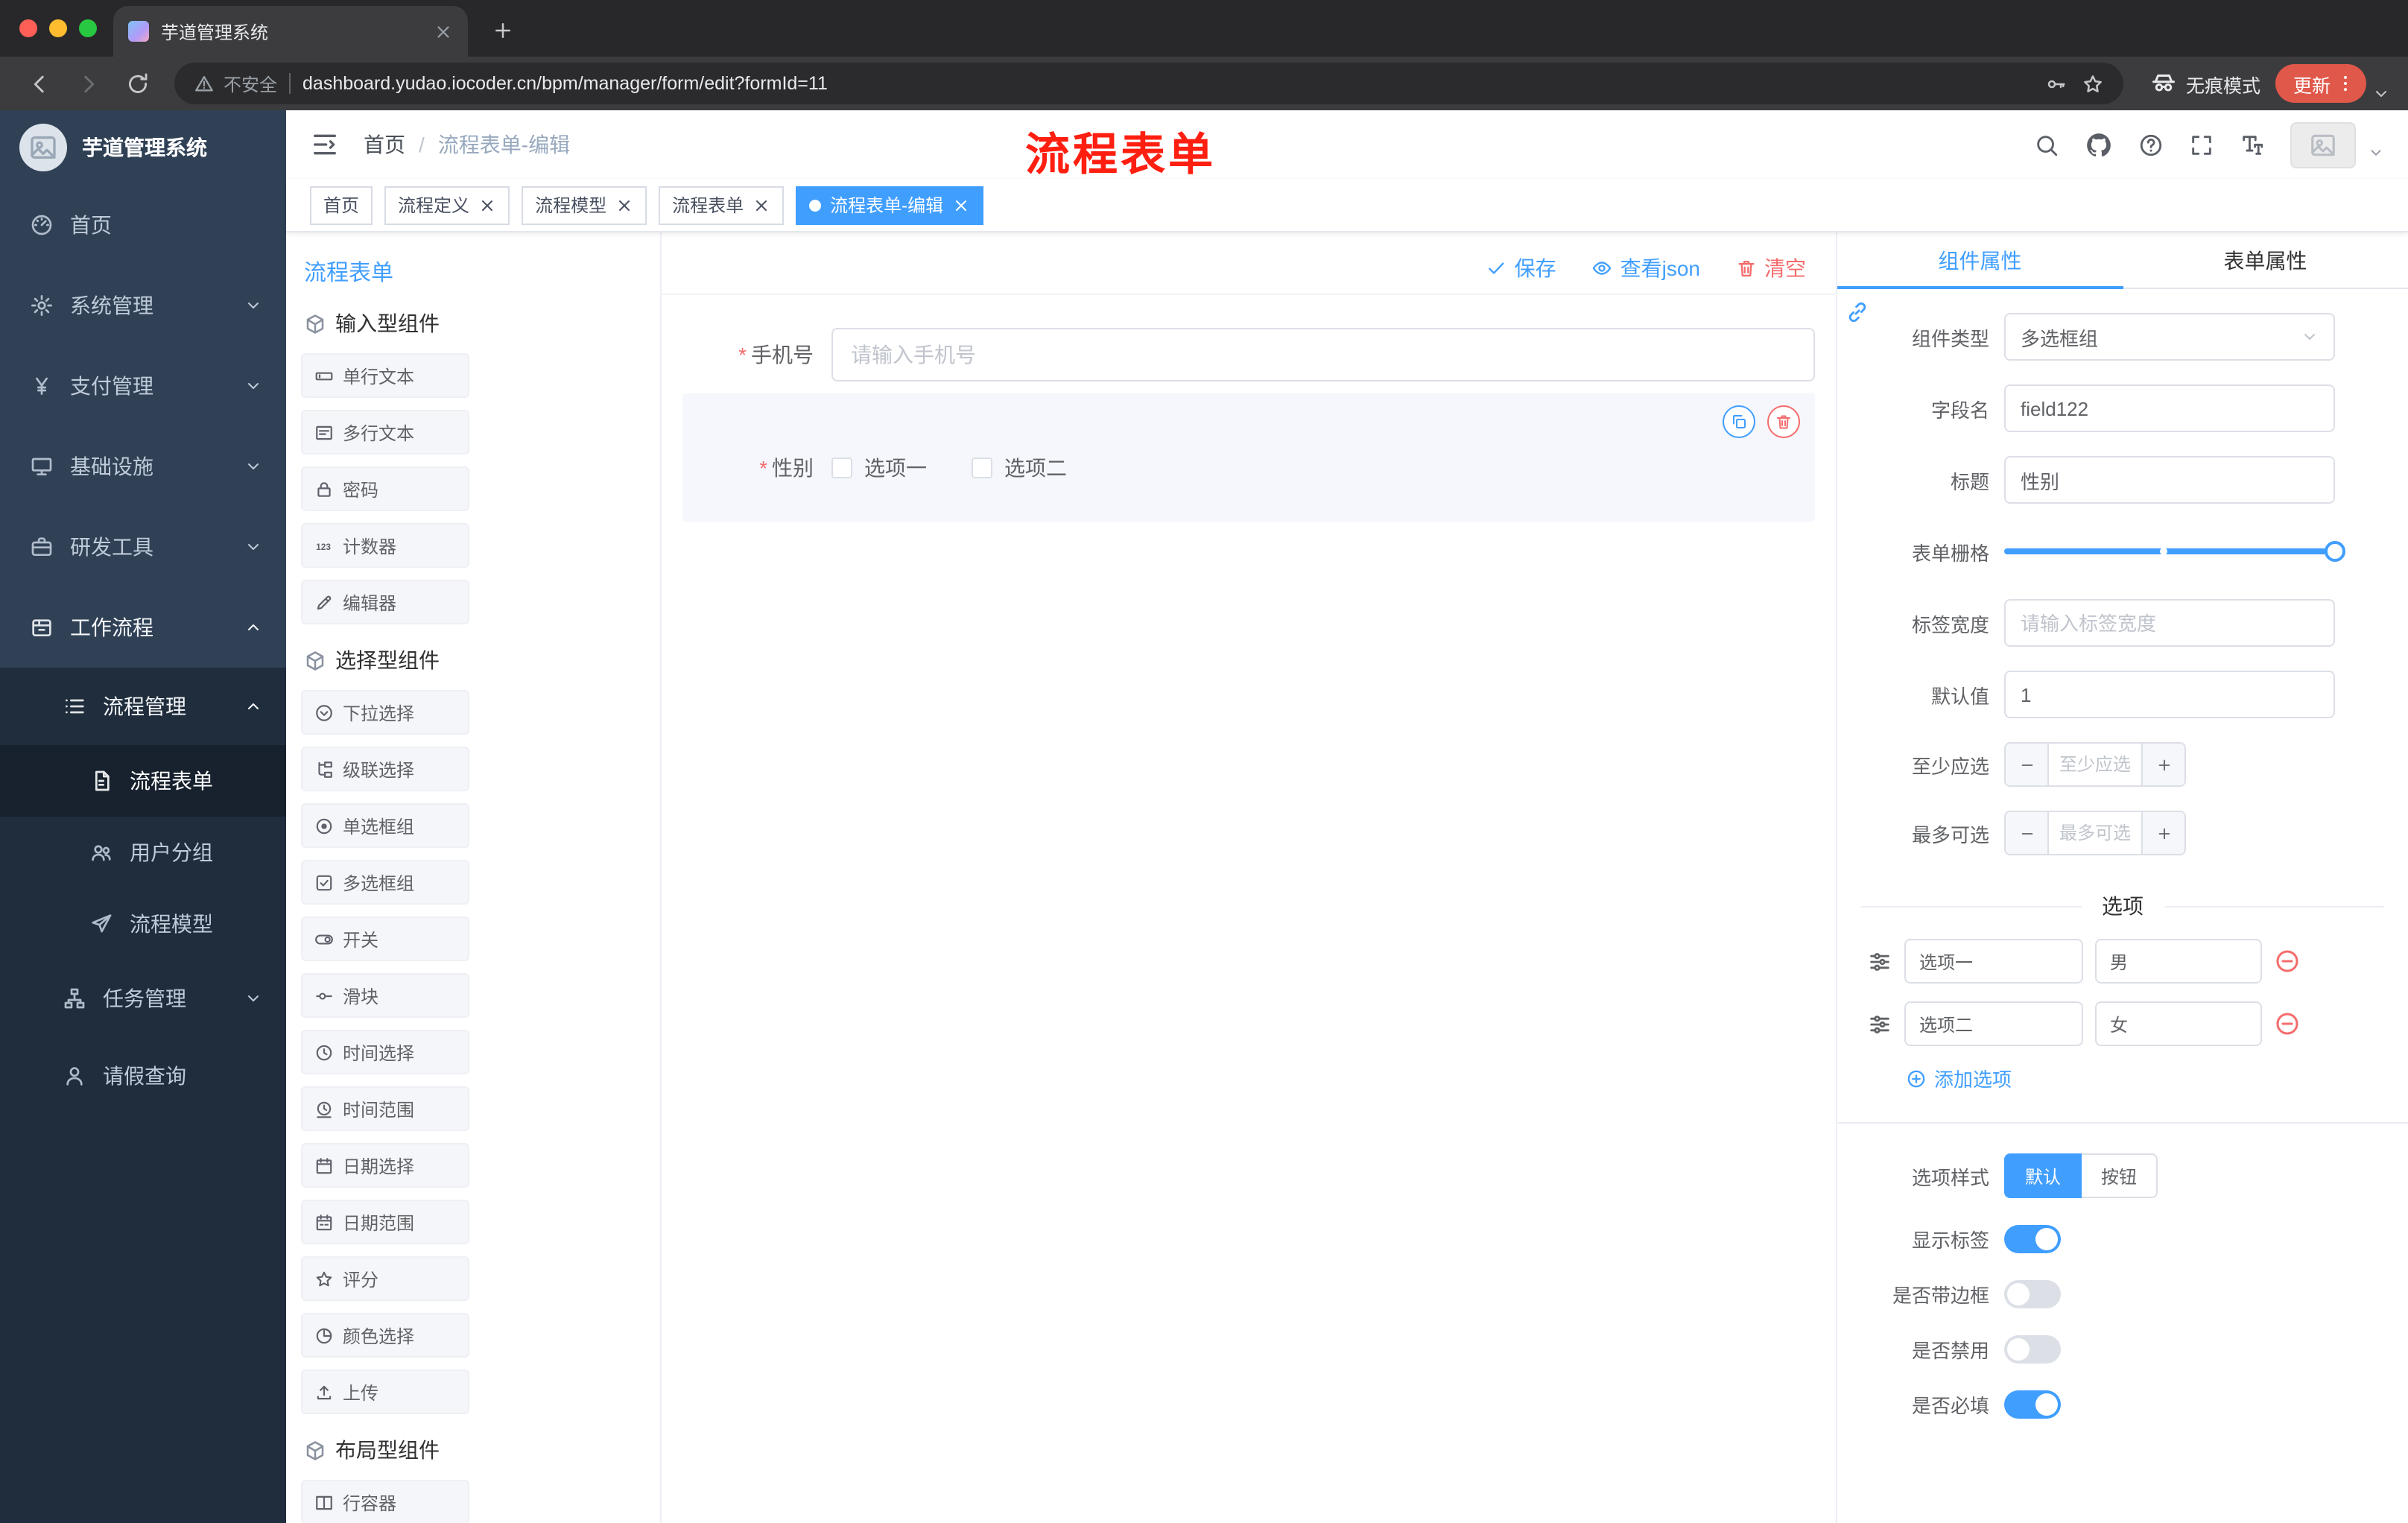 The height and width of the screenshot is (1523, 2408). I want to click on palette-component: 单行文本, so click(385, 376).